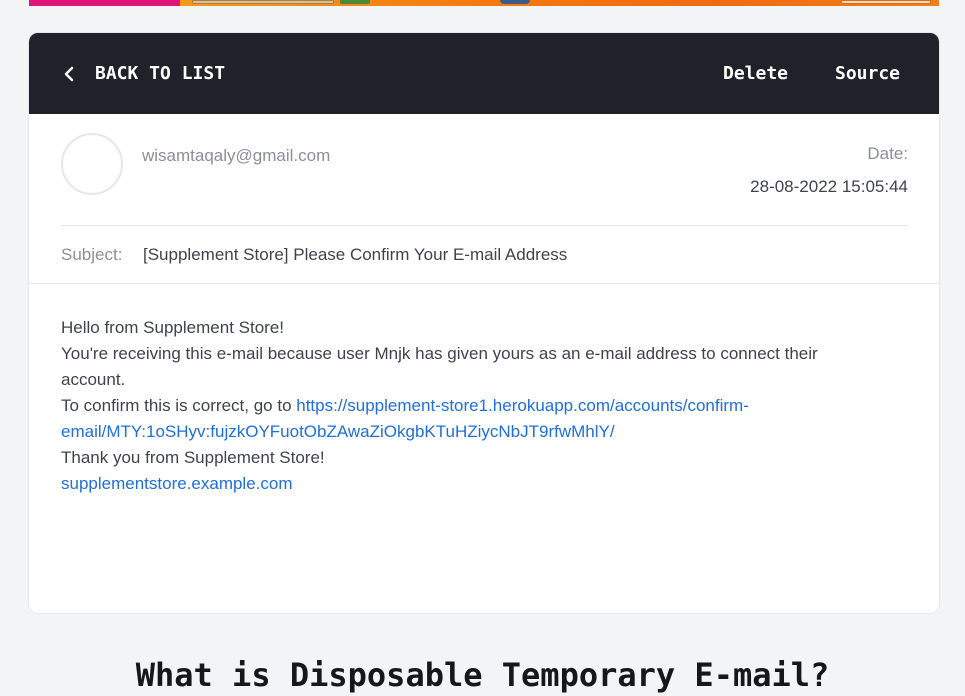  I want to click on sender-address: wisamtaqaly@gmail.com, so click(236, 155).